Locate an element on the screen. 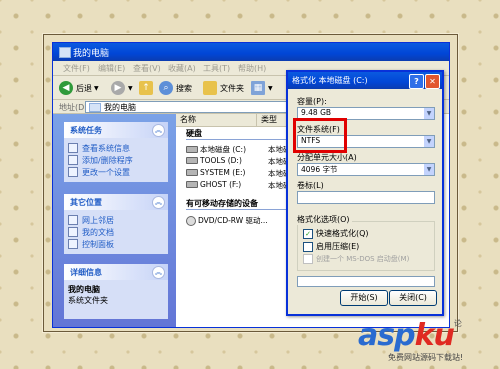  drive-row: TOOLS (D:) is located at coordinates (214, 160).